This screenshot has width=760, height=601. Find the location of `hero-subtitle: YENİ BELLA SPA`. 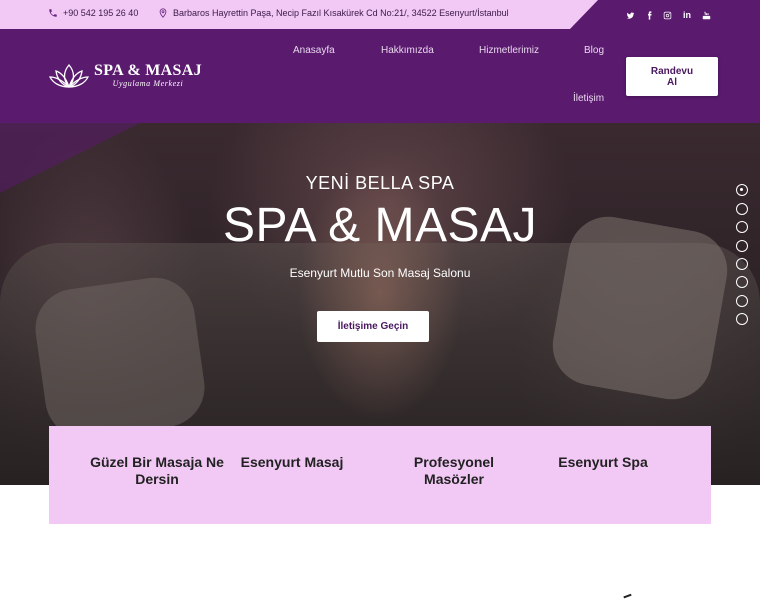

hero-subtitle: YENİ BELLA SPA is located at coordinates (380, 183).